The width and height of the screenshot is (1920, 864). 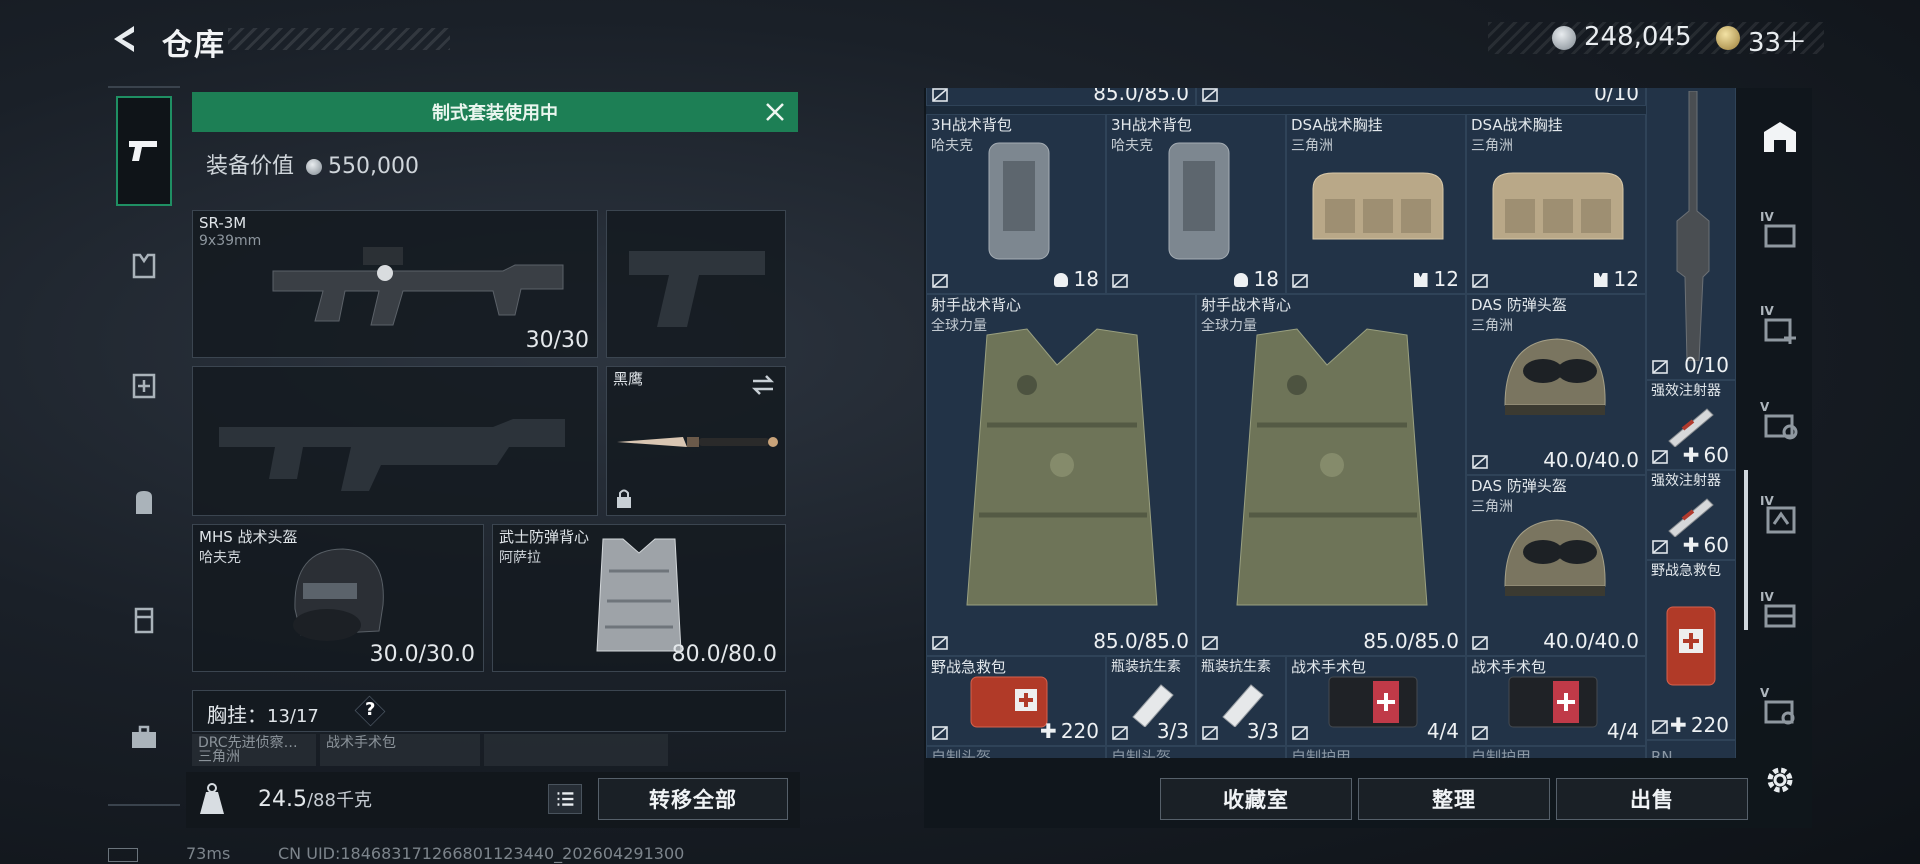 What do you see at coordinates (1780, 234) in the screenshot?
I see `filter-tier-case: IV` at bounding box center [1780, 234].